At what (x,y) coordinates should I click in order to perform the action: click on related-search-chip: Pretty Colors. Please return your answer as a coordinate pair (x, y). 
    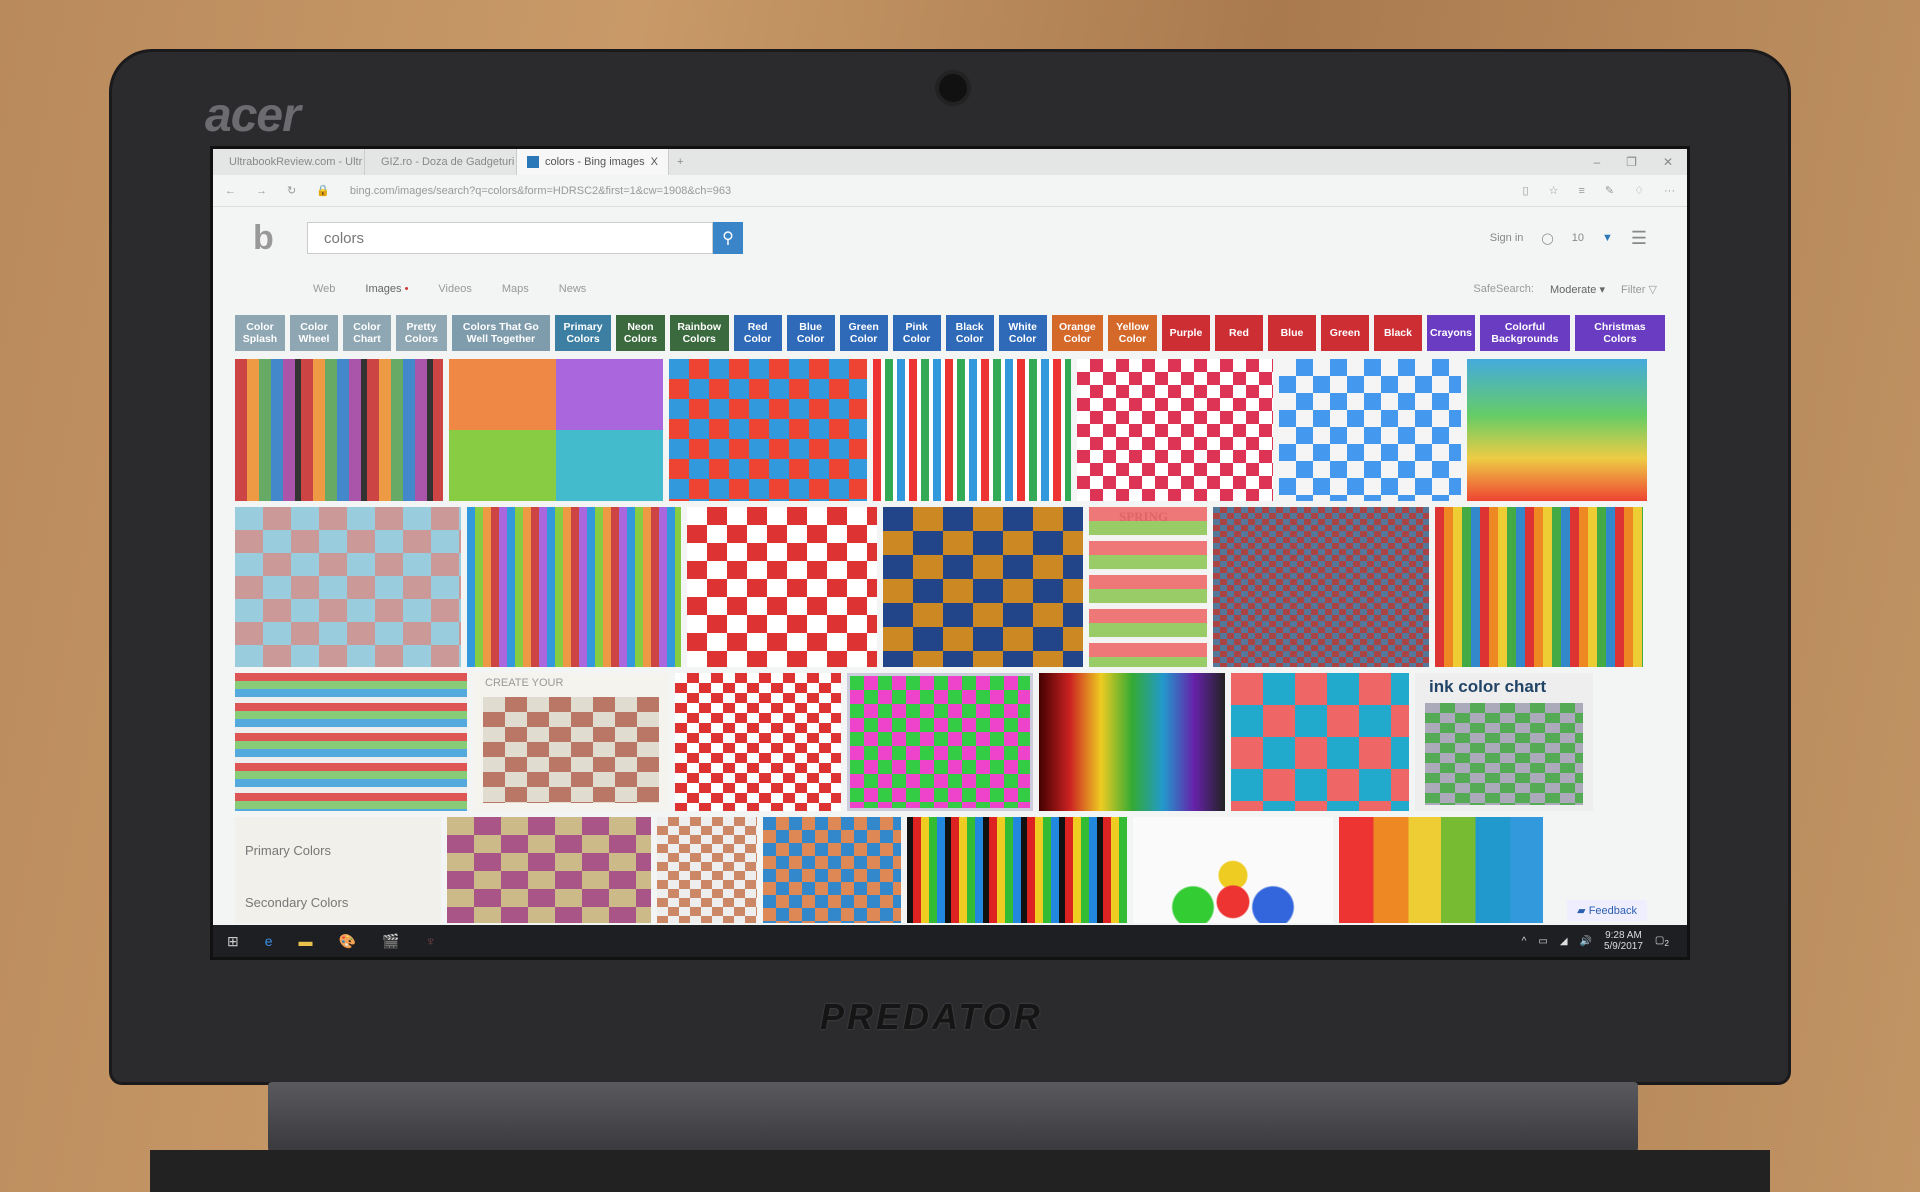
    Looking at the image, I should click on (421, 333).